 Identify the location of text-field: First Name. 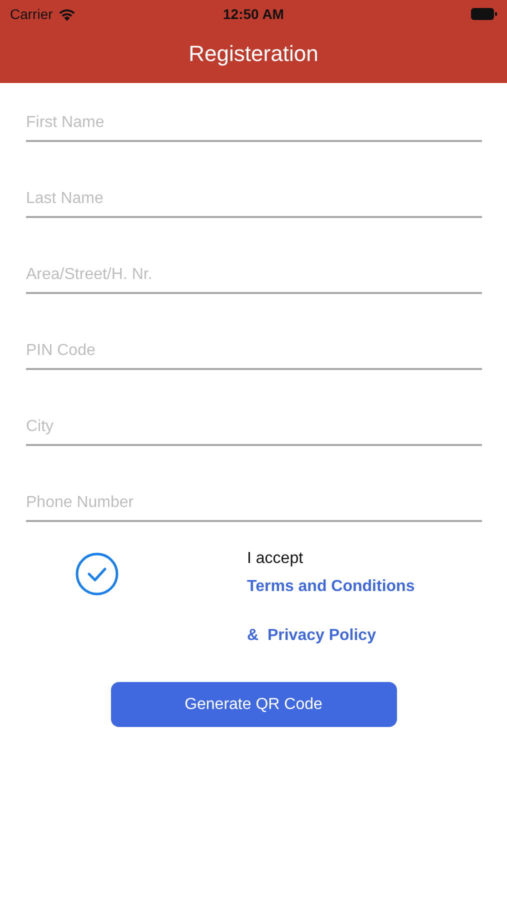
(254, 124).